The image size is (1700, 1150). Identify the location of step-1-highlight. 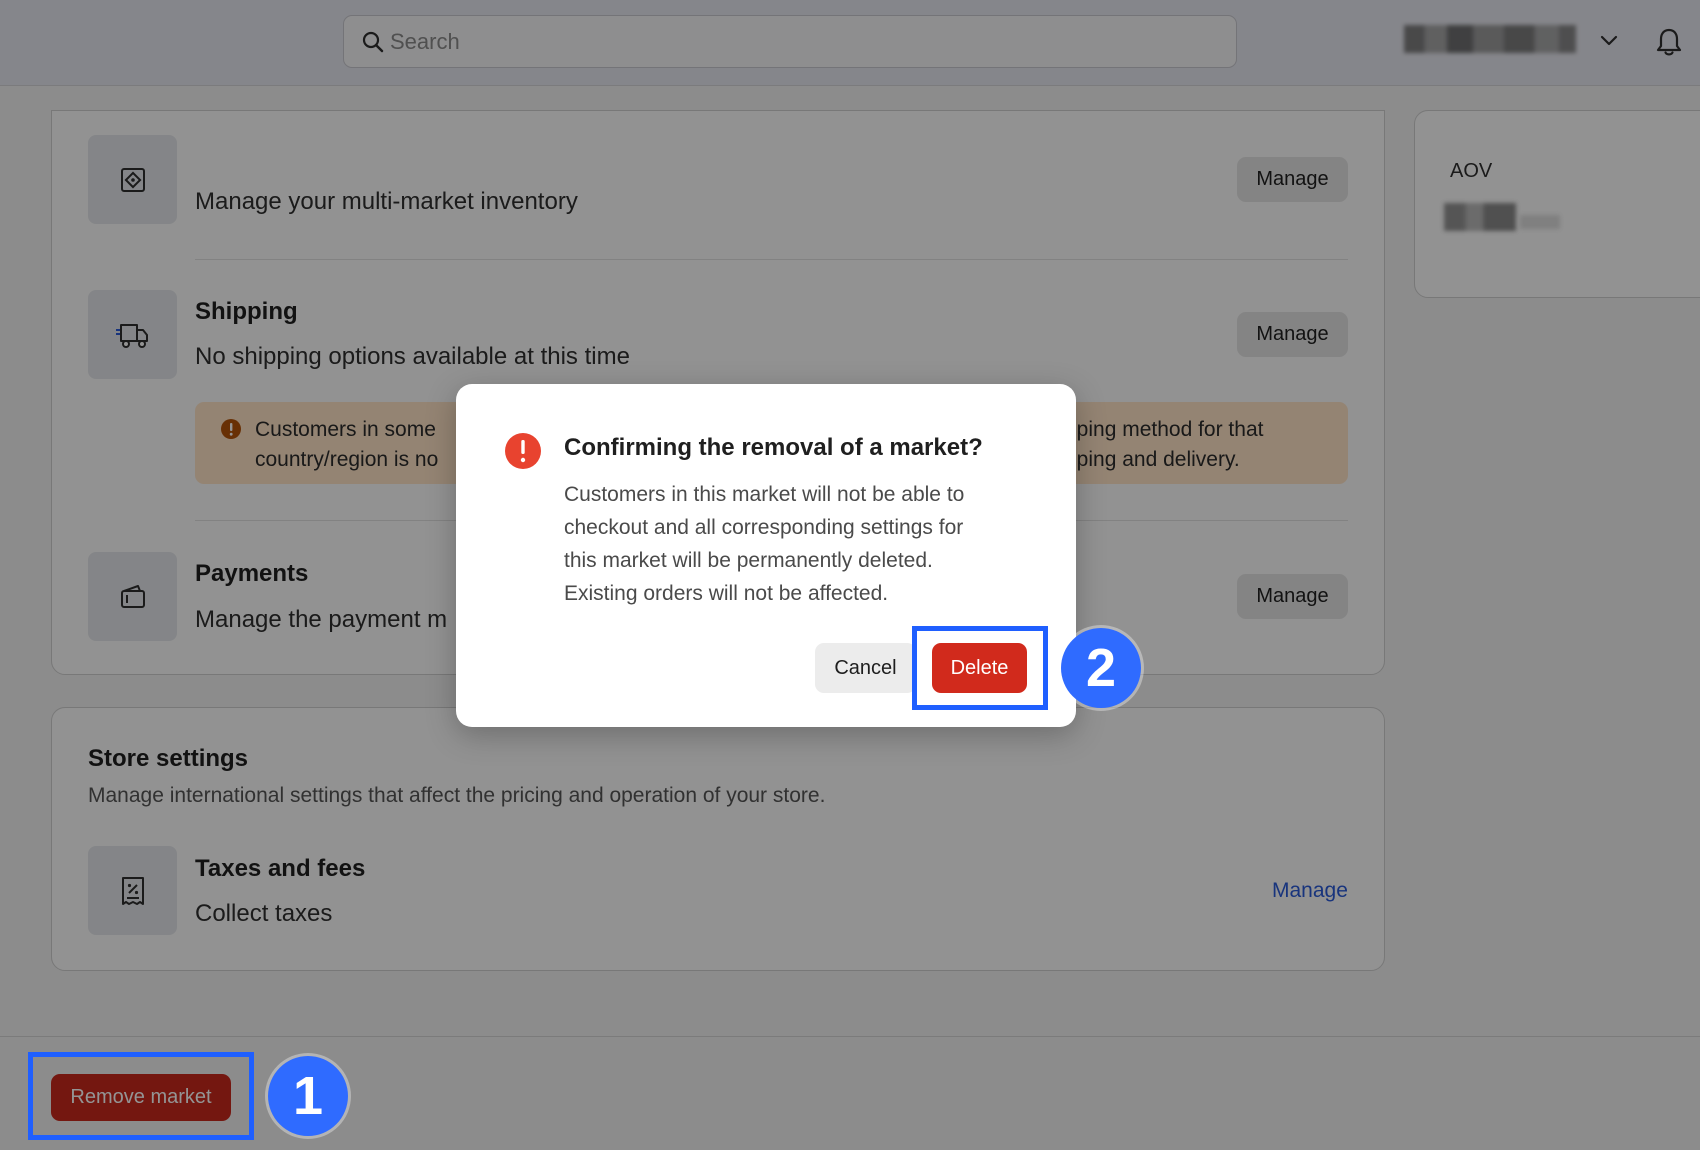
(141, 1096).